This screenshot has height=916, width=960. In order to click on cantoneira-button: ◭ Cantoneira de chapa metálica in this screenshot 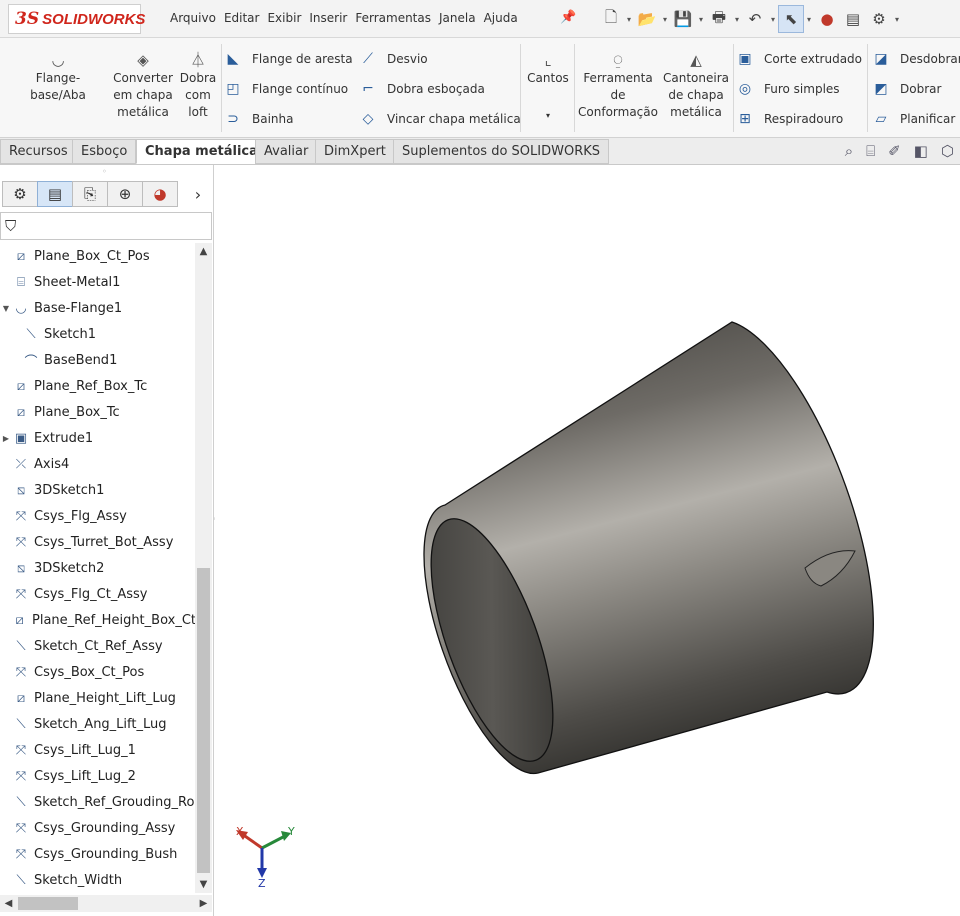, I will do `click(696, 85)`.